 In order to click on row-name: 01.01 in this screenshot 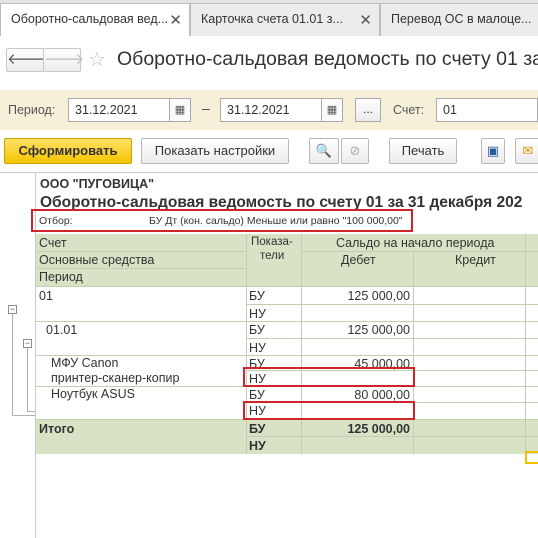, I will do `click(62, 330)`.